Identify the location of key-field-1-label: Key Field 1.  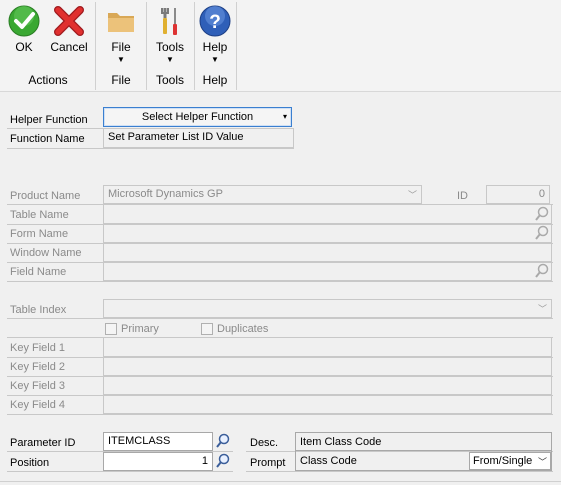
(38, 348).